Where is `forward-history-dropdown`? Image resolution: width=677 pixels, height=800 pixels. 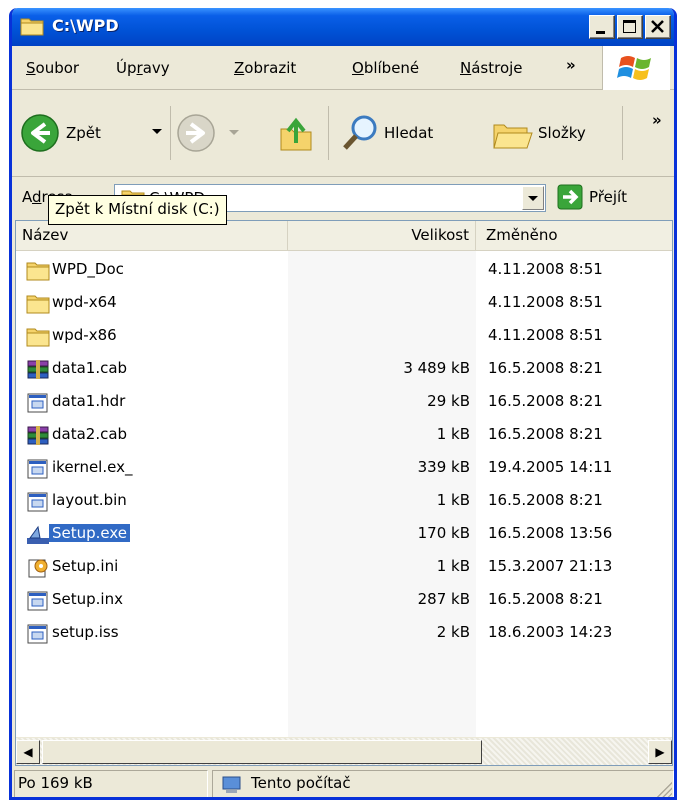
forward-history-dropdown is located at coordinates (234, 133).